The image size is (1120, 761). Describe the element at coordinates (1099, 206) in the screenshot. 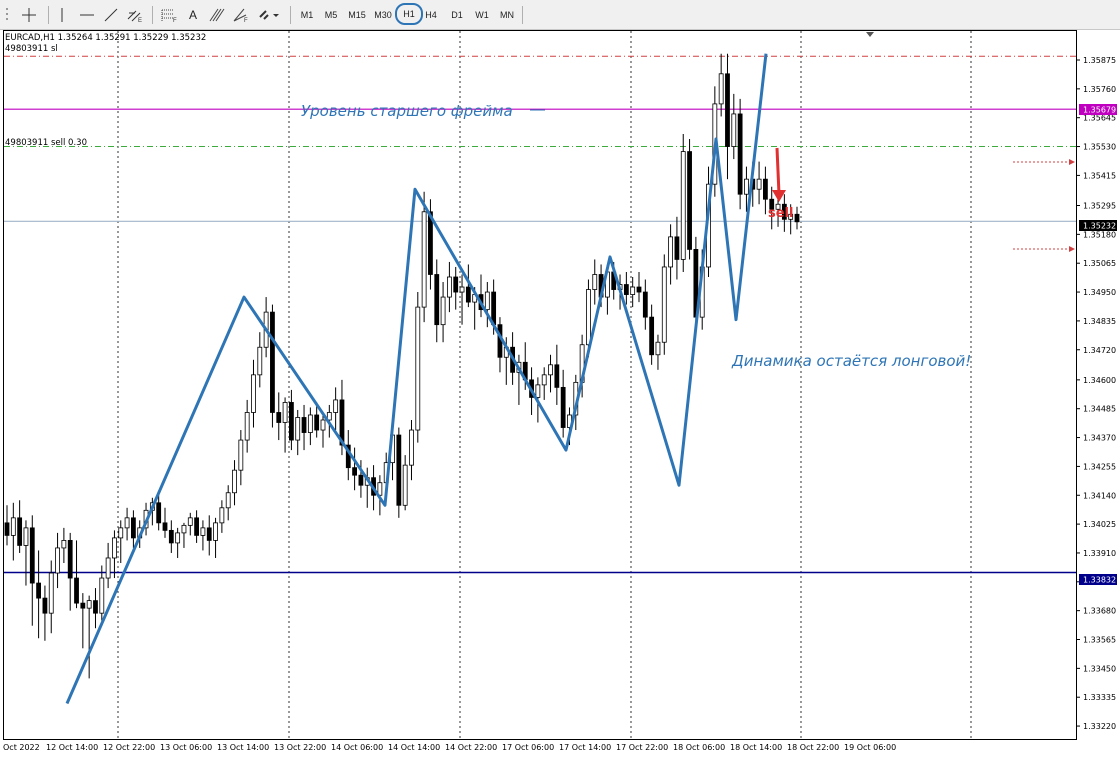

I see `price-tick-label: 1.35295` at that location.